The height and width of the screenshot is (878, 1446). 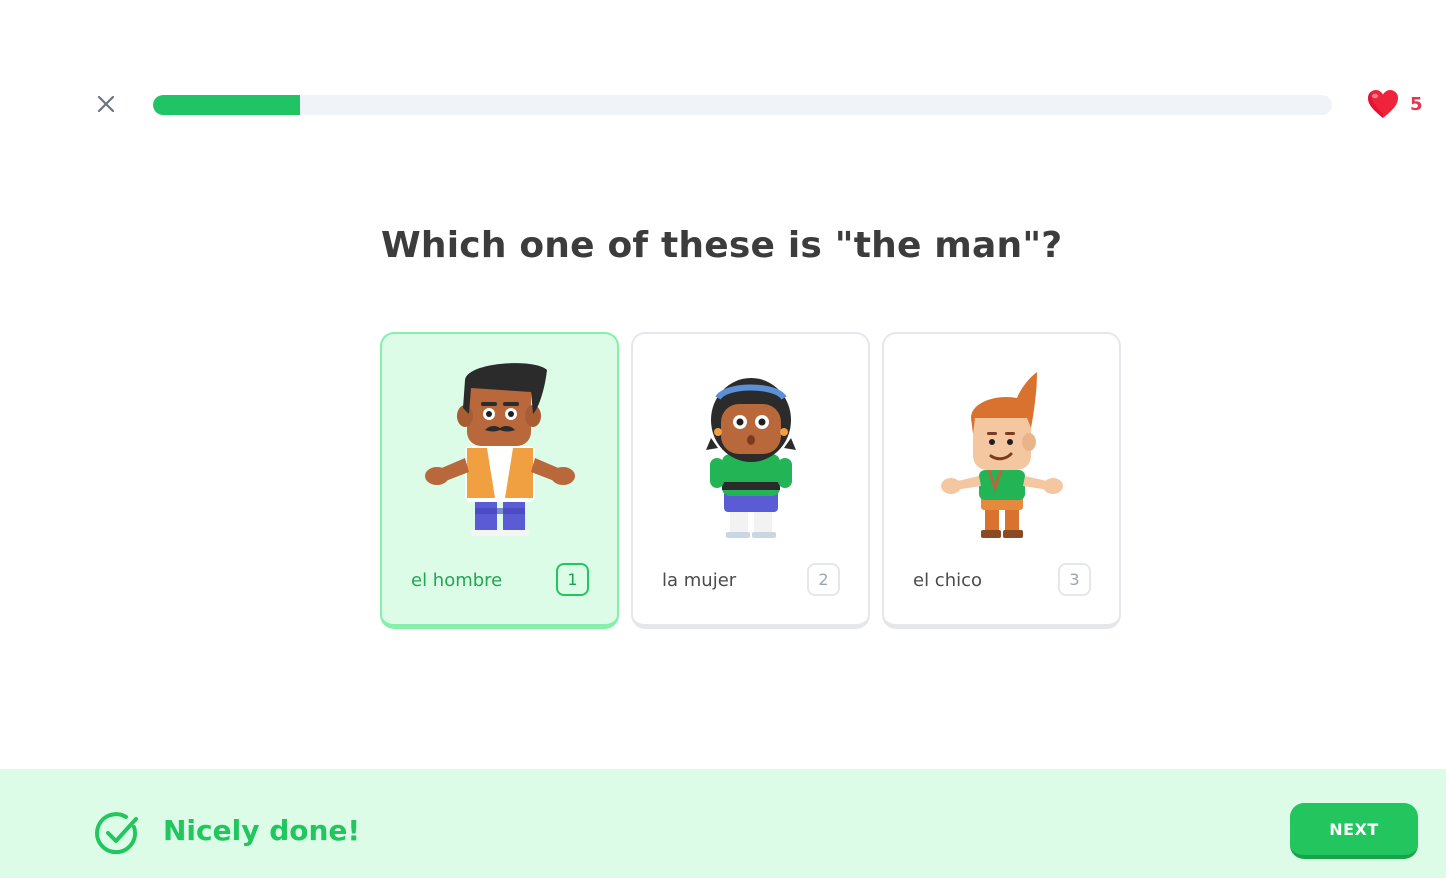 What do you see at coordinates (742, 105) in the screenshot?
I see `progress-bar` at bounding box center [742, 105].